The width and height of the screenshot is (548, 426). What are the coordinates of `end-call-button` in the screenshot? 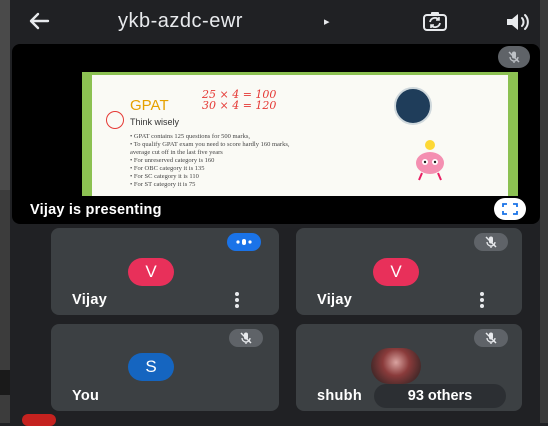 It's located at (39, 420).